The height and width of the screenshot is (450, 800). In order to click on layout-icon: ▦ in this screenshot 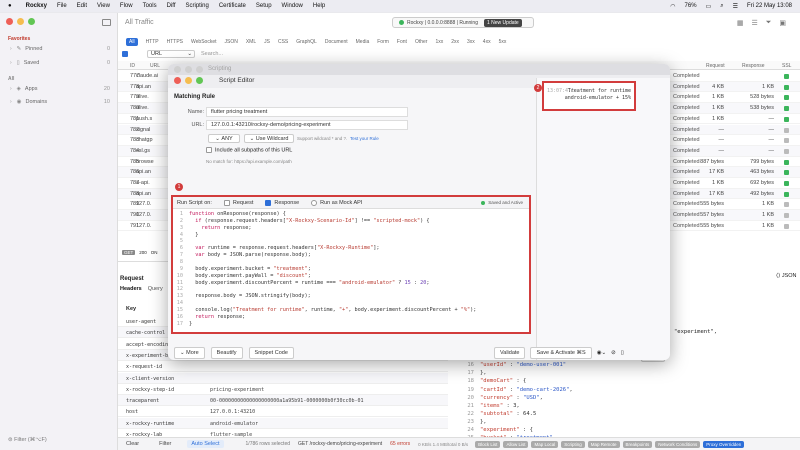, I will do `click(740, 23)`.